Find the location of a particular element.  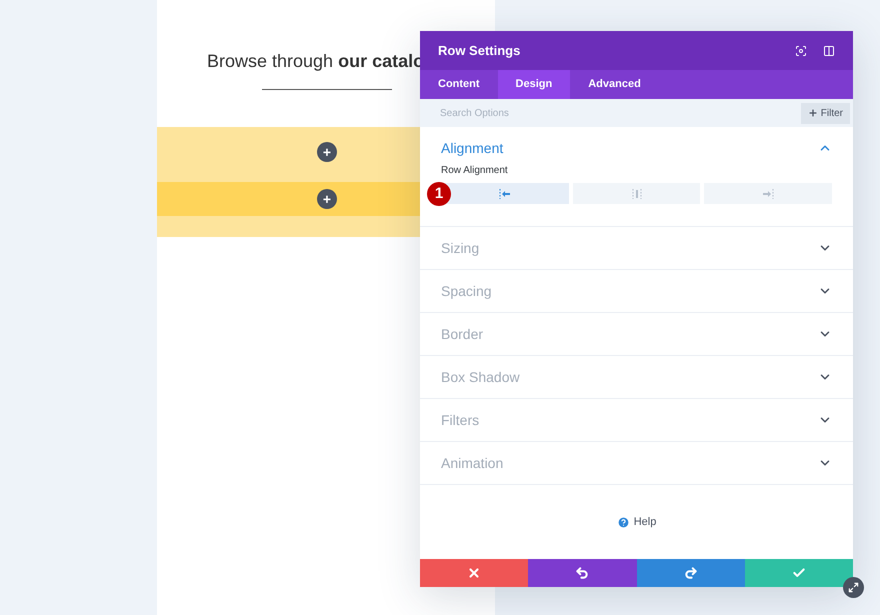

plus-icon is located at coordinates (813, 113).